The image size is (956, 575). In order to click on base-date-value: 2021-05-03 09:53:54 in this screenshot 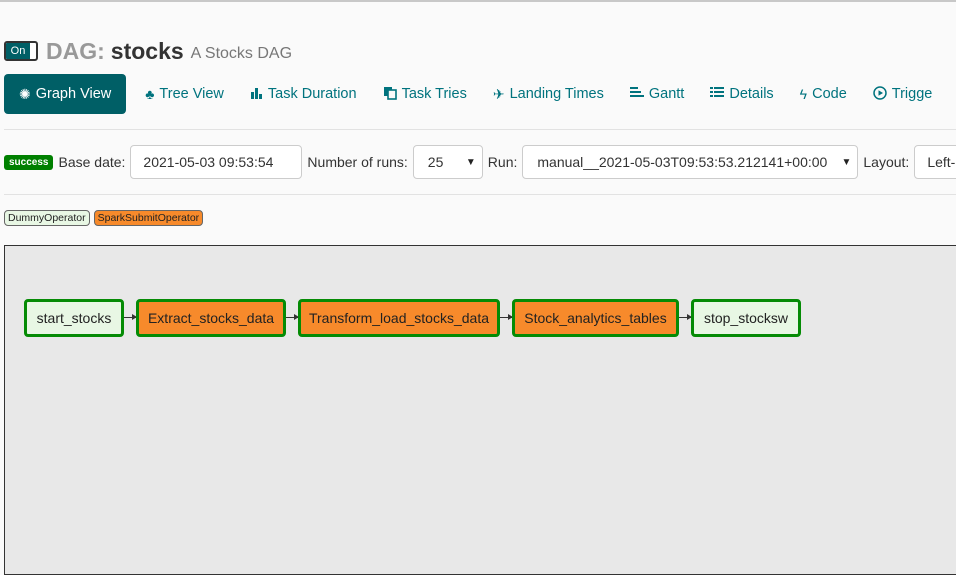, I will do `click(208, 162)`.